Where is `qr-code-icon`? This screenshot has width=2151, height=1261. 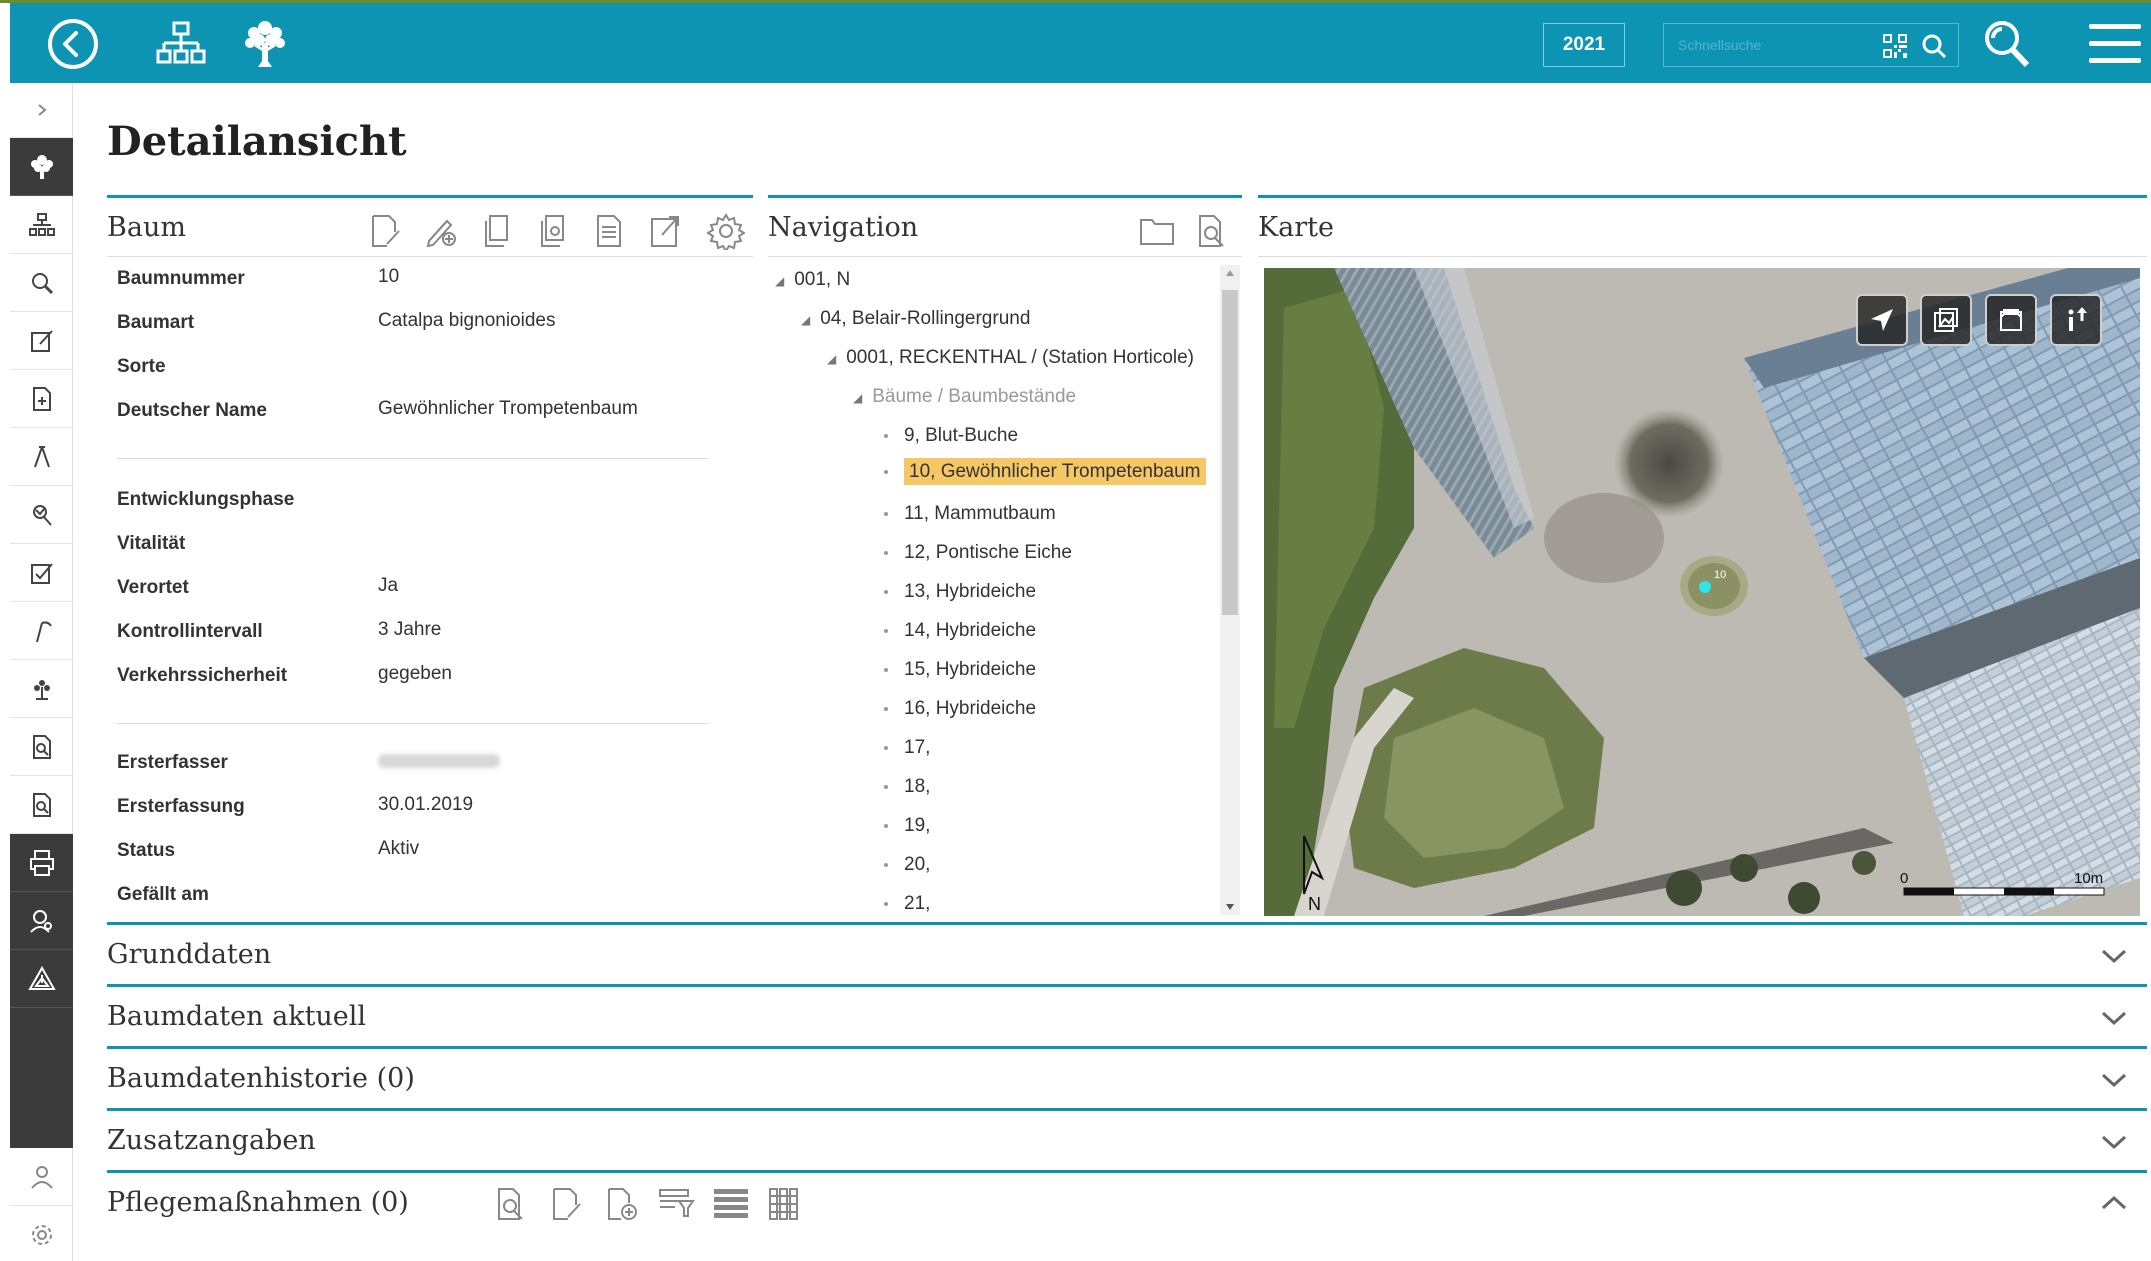 qr-code-icon is located at coordinates (1895, 48).